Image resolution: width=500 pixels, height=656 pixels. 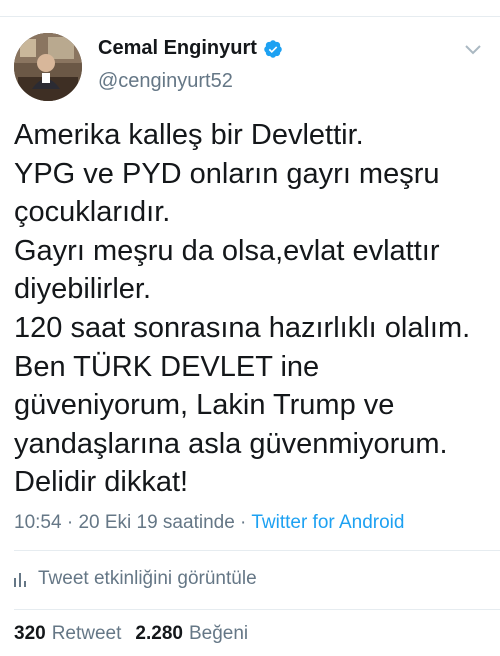 I want to click on avatar, so click(x=48, y=67).